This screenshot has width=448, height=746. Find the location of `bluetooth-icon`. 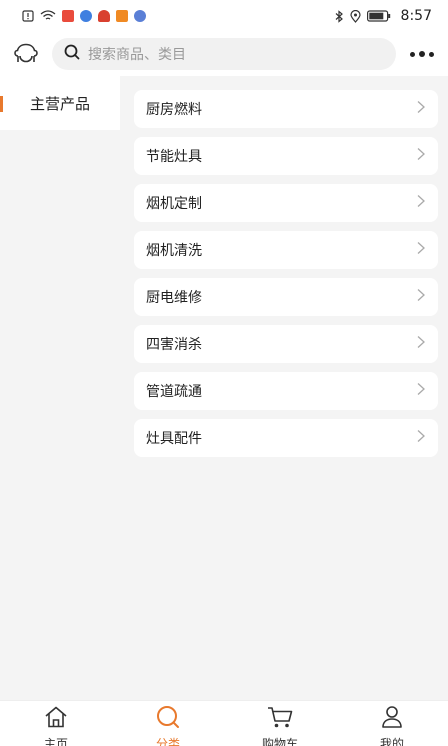

bluetooth-icon is located at coordinates (339, 16).